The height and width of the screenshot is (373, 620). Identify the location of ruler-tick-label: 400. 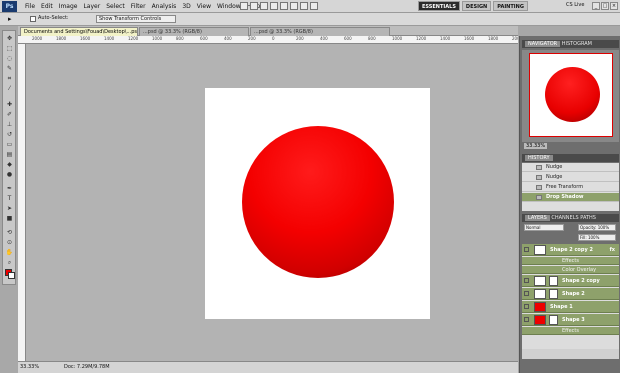
(228, 38).